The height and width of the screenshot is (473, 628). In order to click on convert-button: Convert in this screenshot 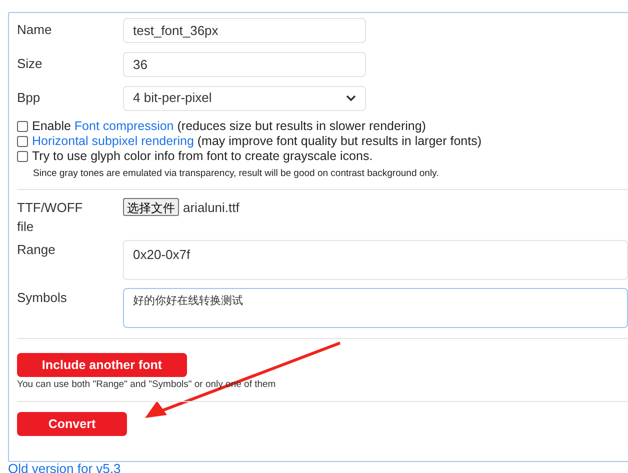, I will do `click(72, 424)`.